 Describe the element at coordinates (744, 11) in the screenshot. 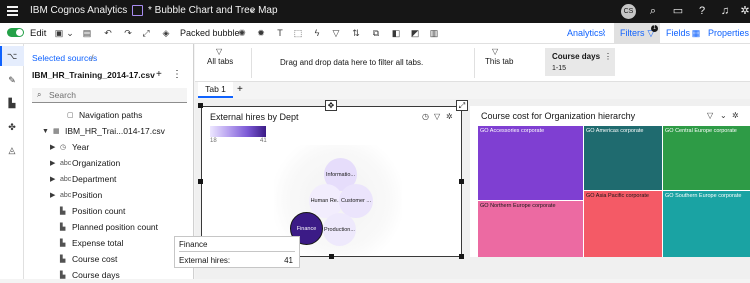

I see `bee-icon: ✲` at that location.